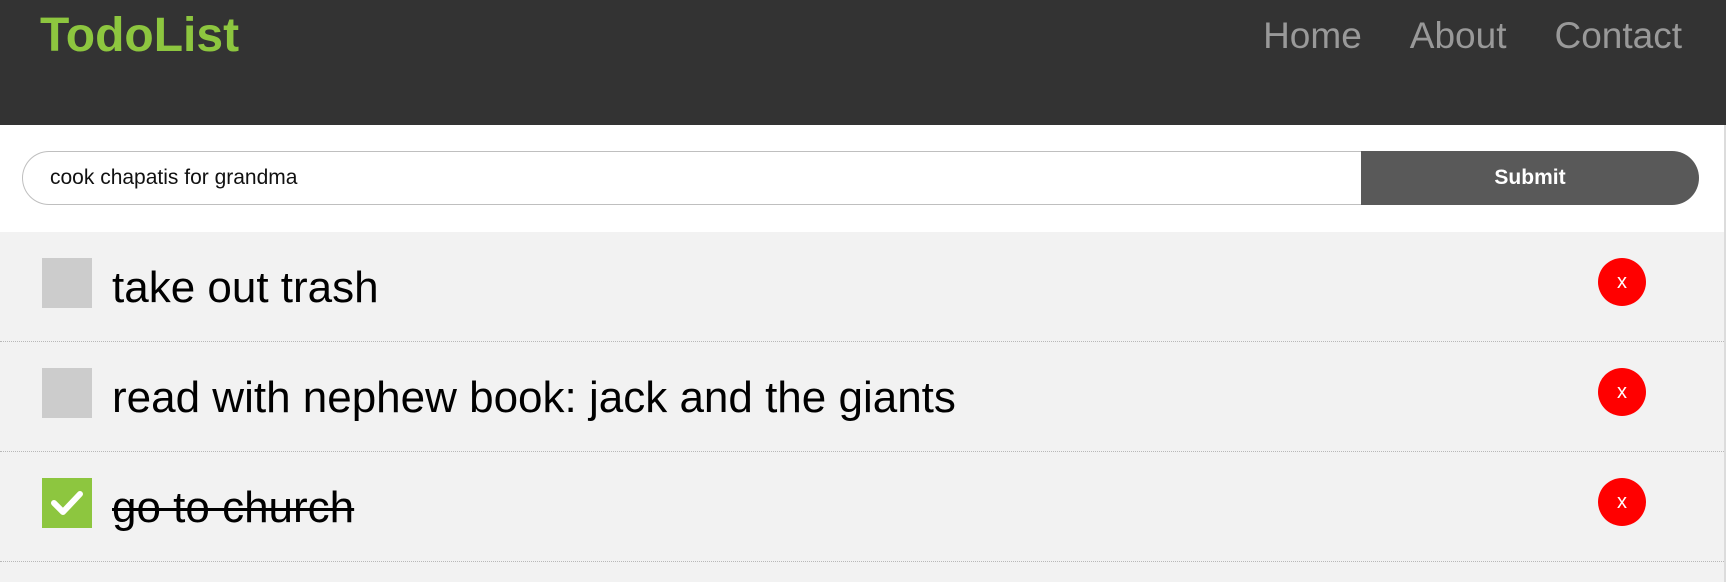 The image size is (1726, 582). Describe the element at coordinates (1618, 36) in the screenshot. I see `nav-link-contact: Contact` at that location.